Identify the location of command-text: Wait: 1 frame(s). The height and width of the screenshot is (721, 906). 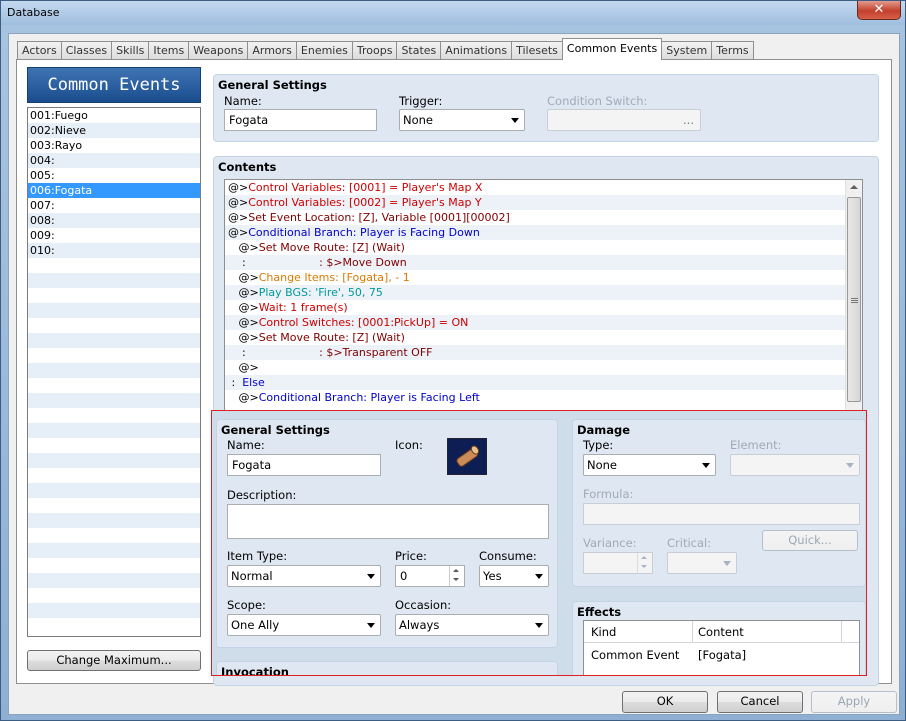
(303, 307).